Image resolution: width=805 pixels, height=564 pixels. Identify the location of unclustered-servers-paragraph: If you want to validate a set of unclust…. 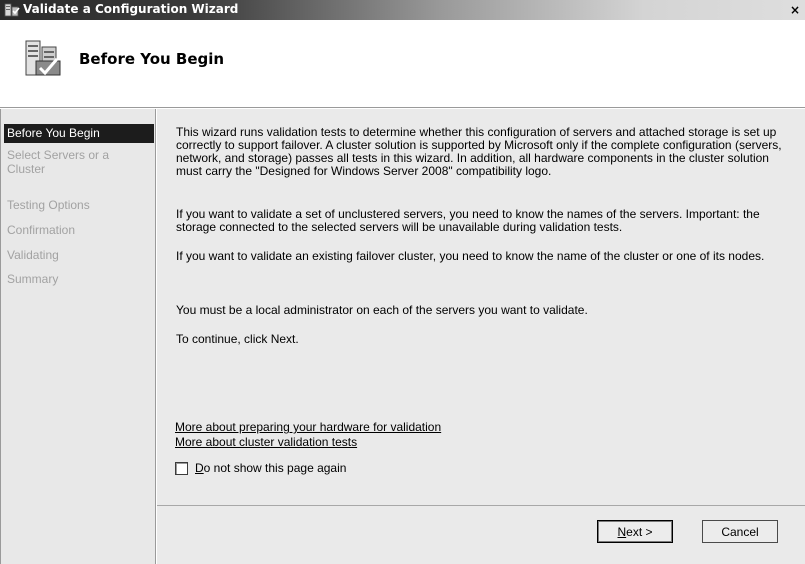
(468, 220).